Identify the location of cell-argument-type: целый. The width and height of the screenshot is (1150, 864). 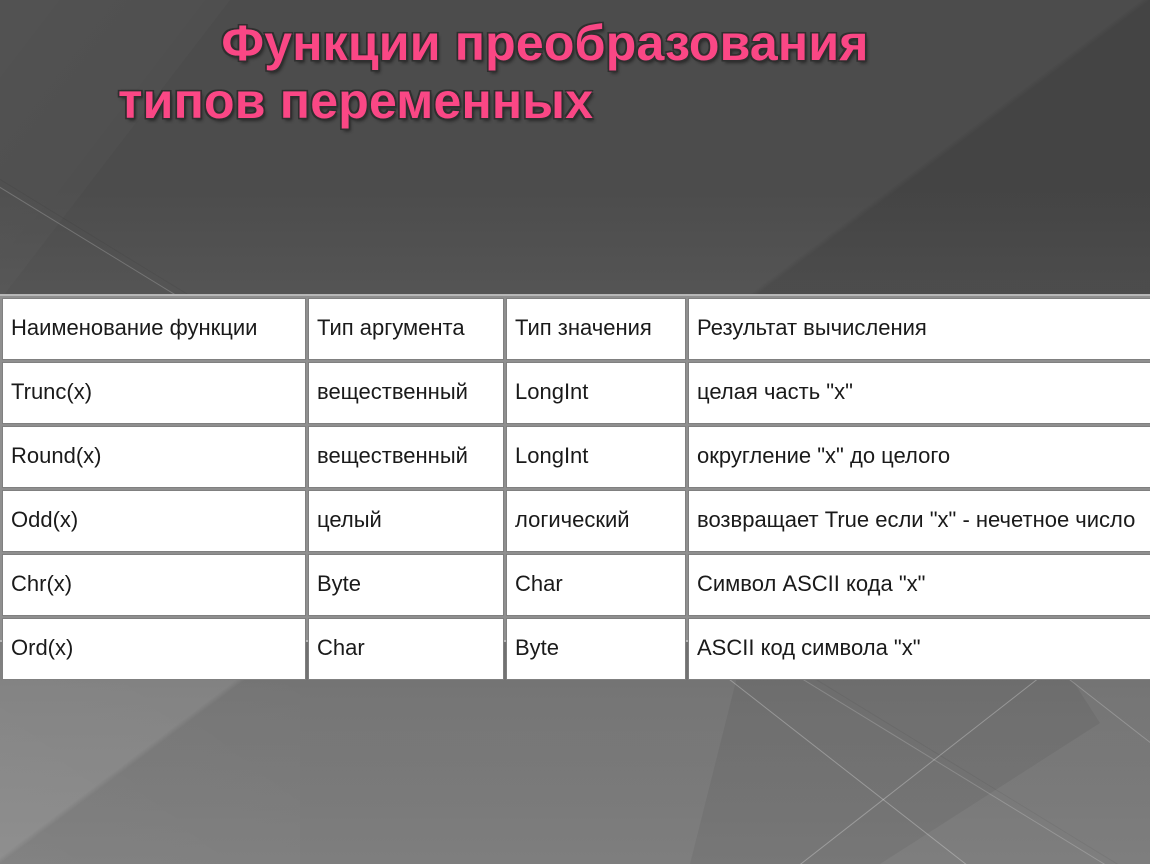
(406, 521).